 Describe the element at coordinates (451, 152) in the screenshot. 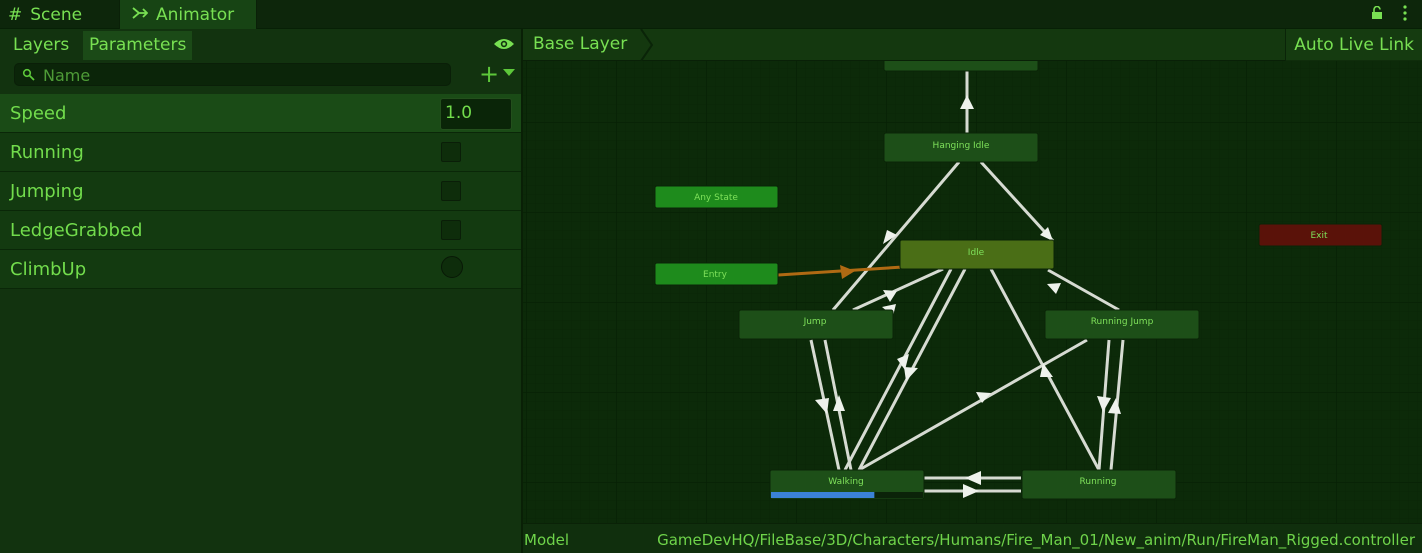

I see `running-checkbox` at that location.